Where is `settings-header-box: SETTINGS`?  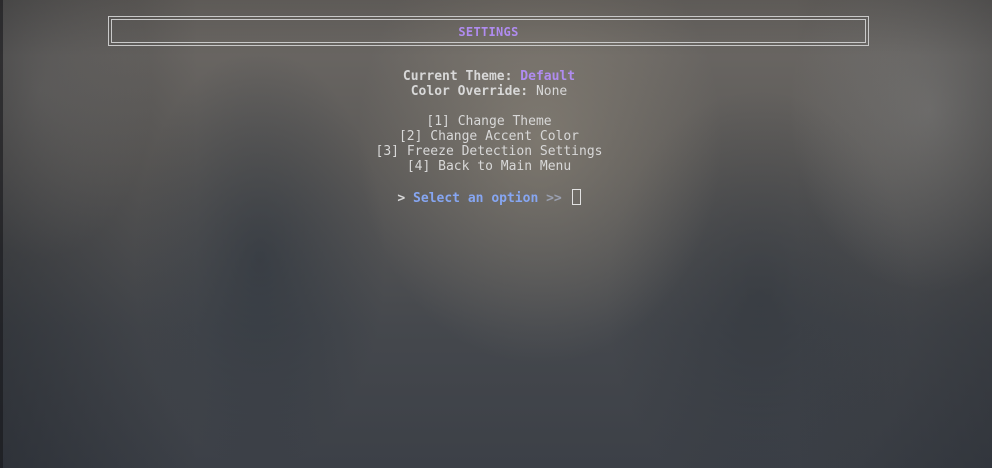
settings-header-box: SETTINGS is located at coordinates (488, 31).